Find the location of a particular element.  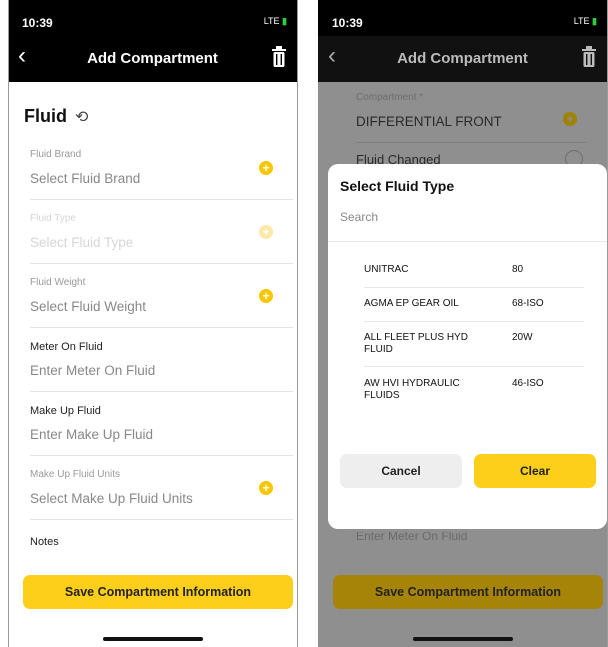

option-name: ALL FLEET PLUS HYD FLUID is located at coordinates (416, 343).